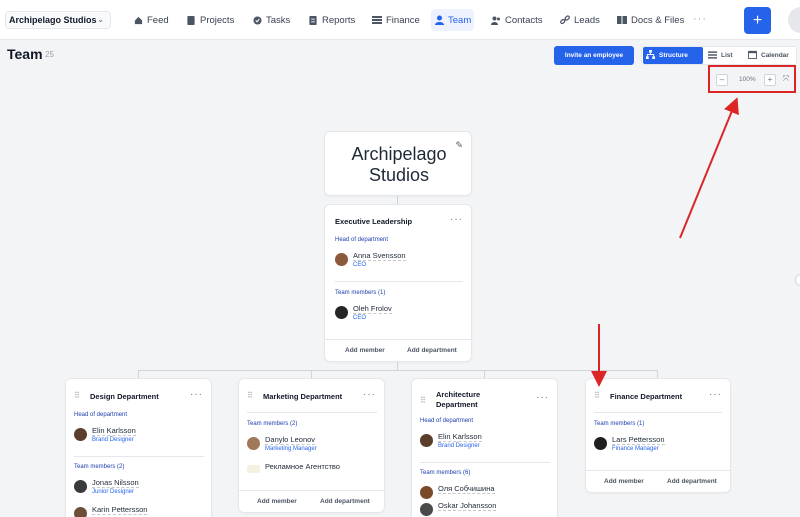 The height and width of the screenshot is (517, 800). Describe the element at coordinates (700, 19) in the screenshot. I see `more-nav-icon: ···` at that location.